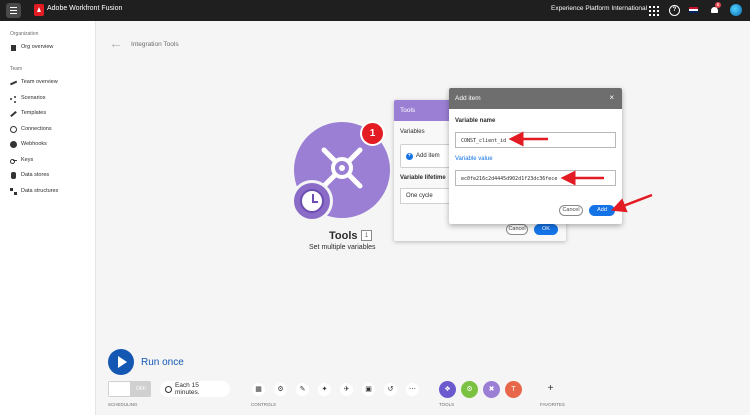 The width and height of the screenshot is (750, 415). What do you see at coordinates (324, 389) in the screenshot?
I see `magic-wand-icon: ✦` at bounding box center [324, 389].